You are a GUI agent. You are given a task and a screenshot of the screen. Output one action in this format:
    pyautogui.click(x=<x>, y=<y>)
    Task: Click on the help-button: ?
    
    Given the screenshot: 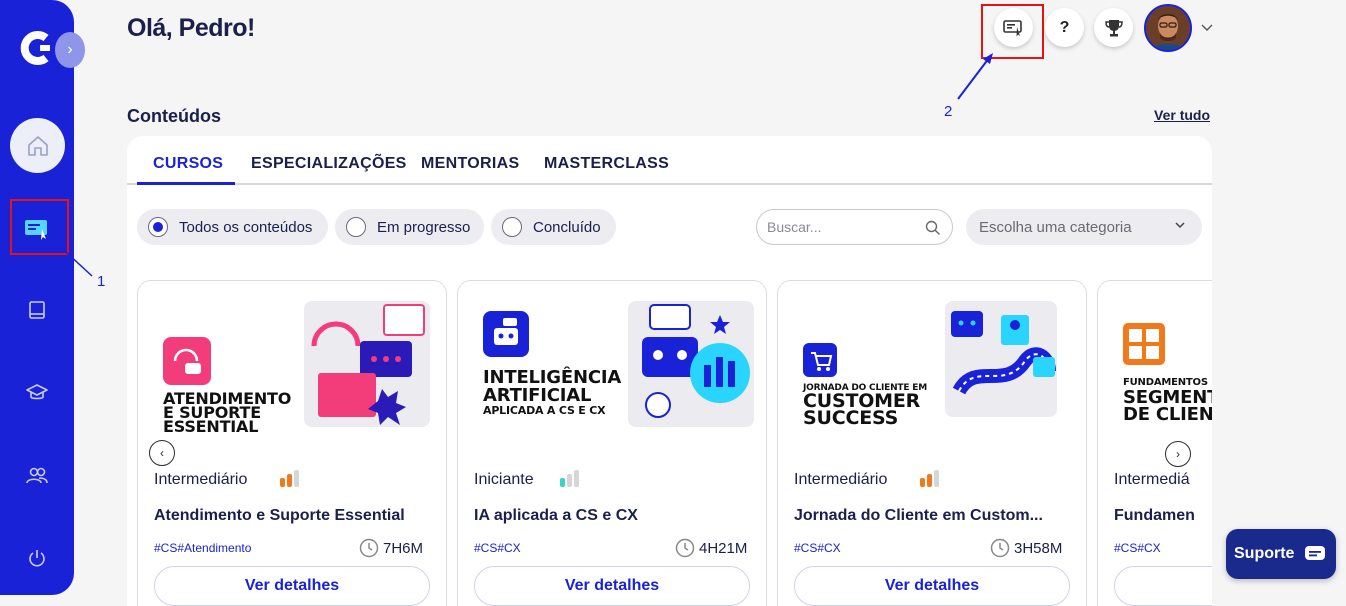 What is the action you would take?
    pyautogui.click(x=1064, y=27)
    